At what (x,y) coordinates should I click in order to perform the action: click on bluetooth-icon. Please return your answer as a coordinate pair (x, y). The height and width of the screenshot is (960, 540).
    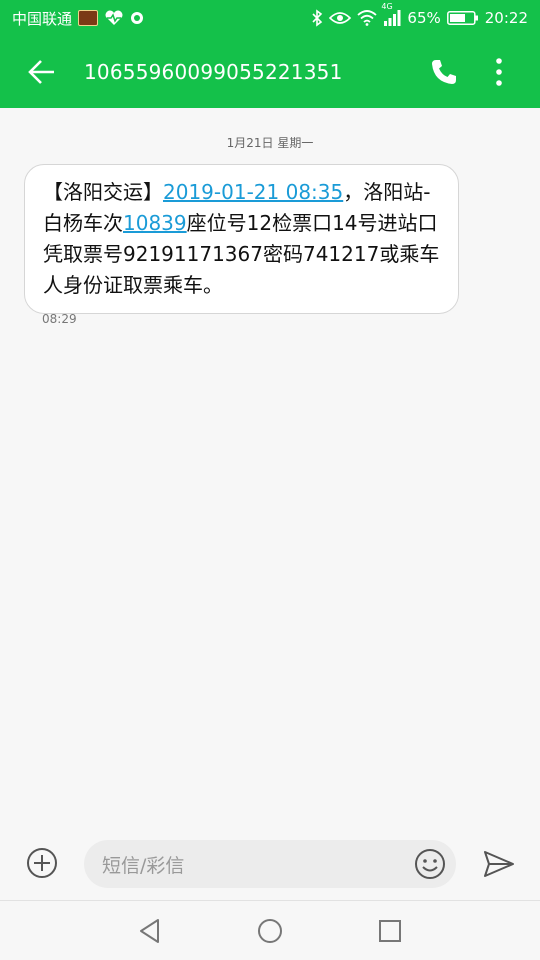
    Looking at the image, I should click on (317, 18).